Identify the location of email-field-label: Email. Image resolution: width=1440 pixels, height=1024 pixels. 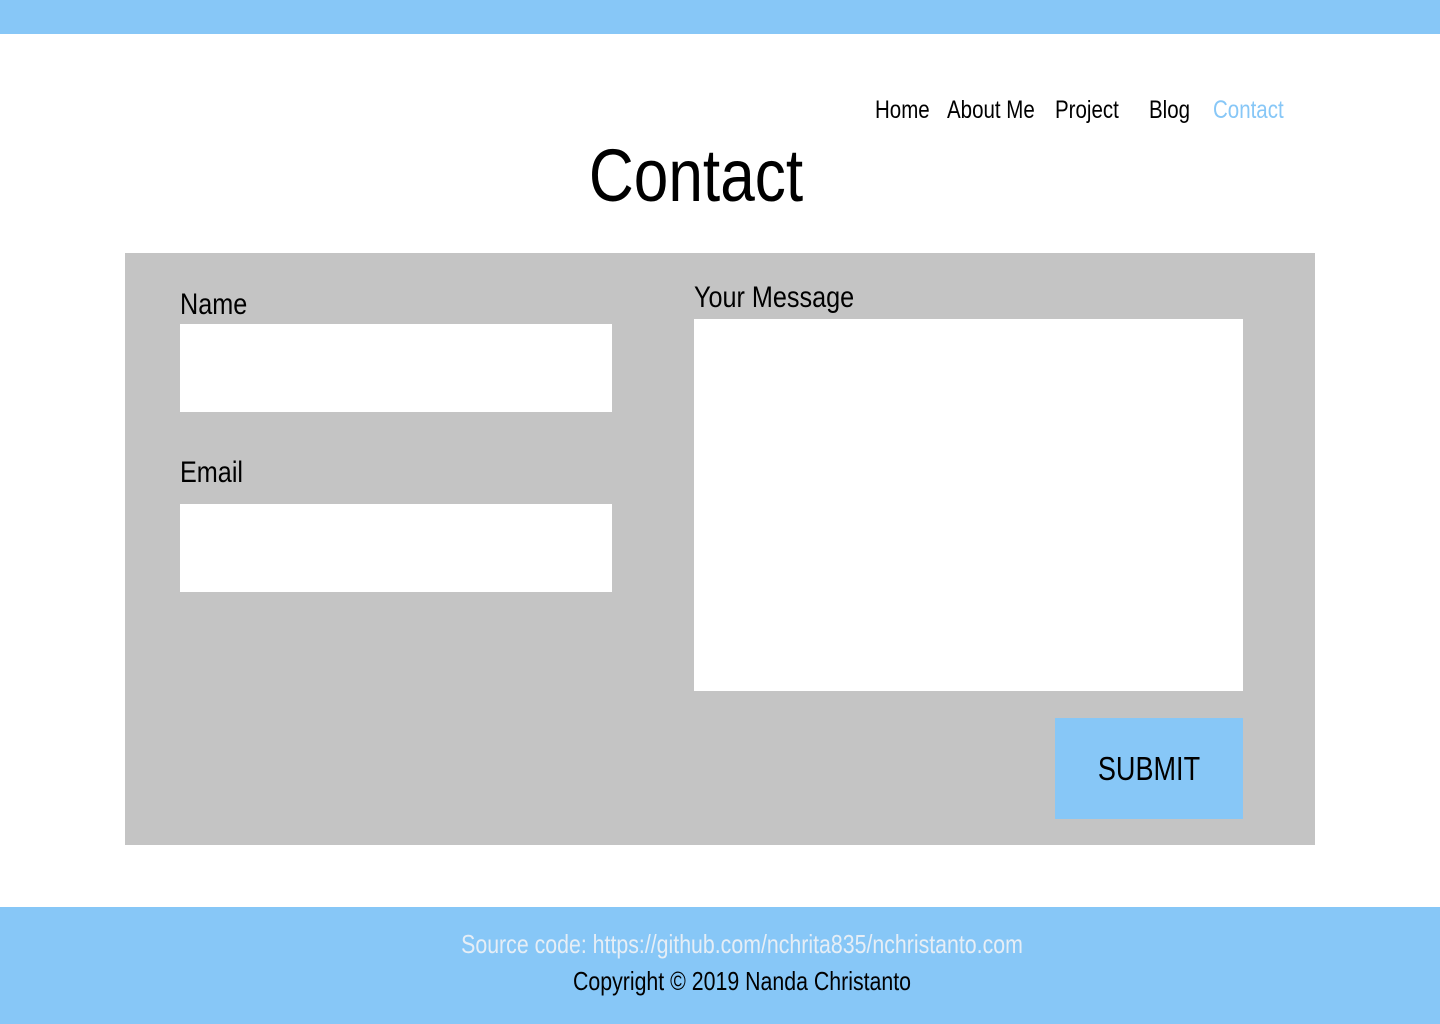
(212, 472).